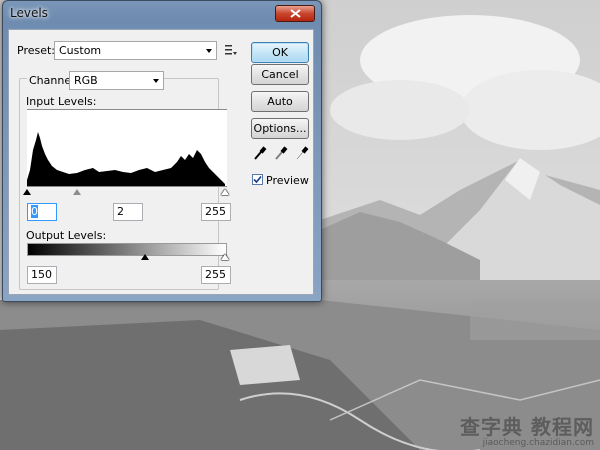 The width and height of the screenshot is (600, 450). Describe the element at coordinates (29, 13) in the screenshot. I see `dialog-title: Levels` at that location.